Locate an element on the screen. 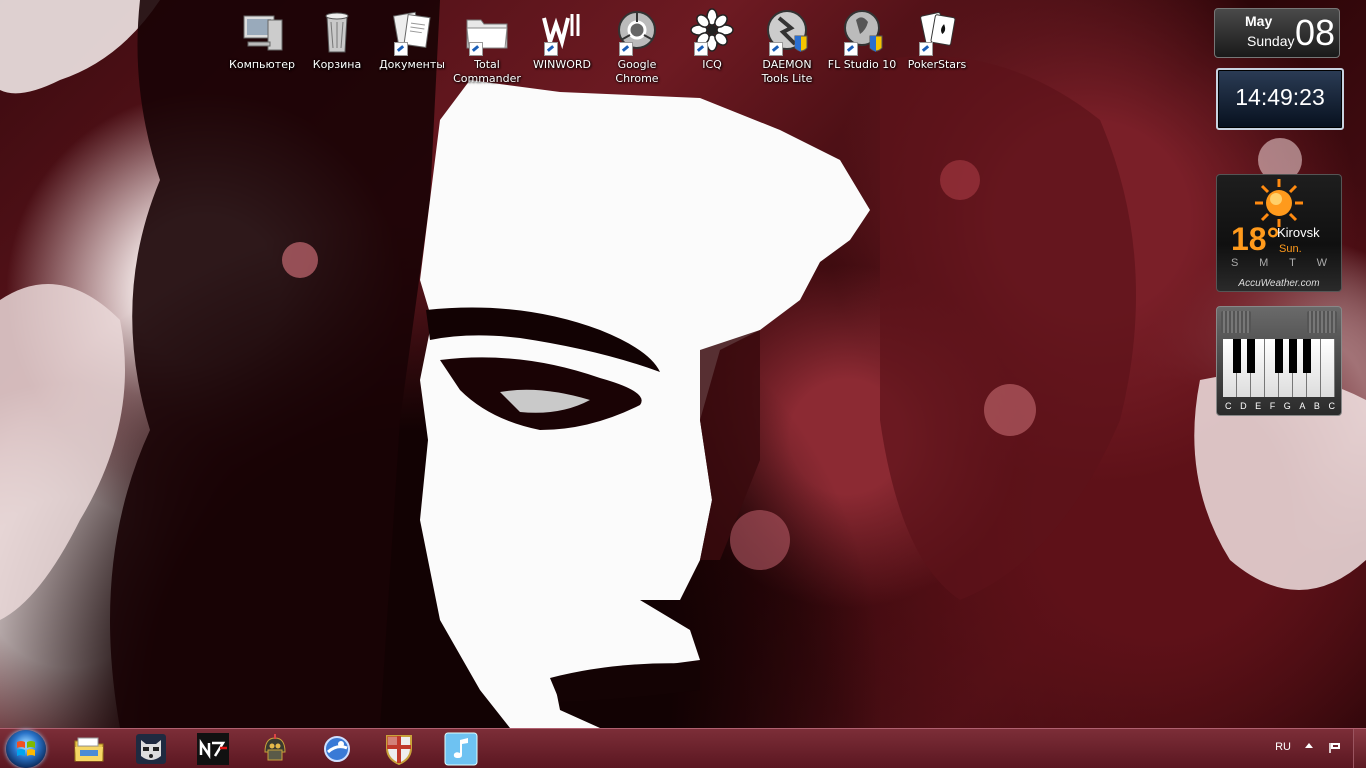  desktop-icon-label: ICQ is located at coordinates (712, 64).